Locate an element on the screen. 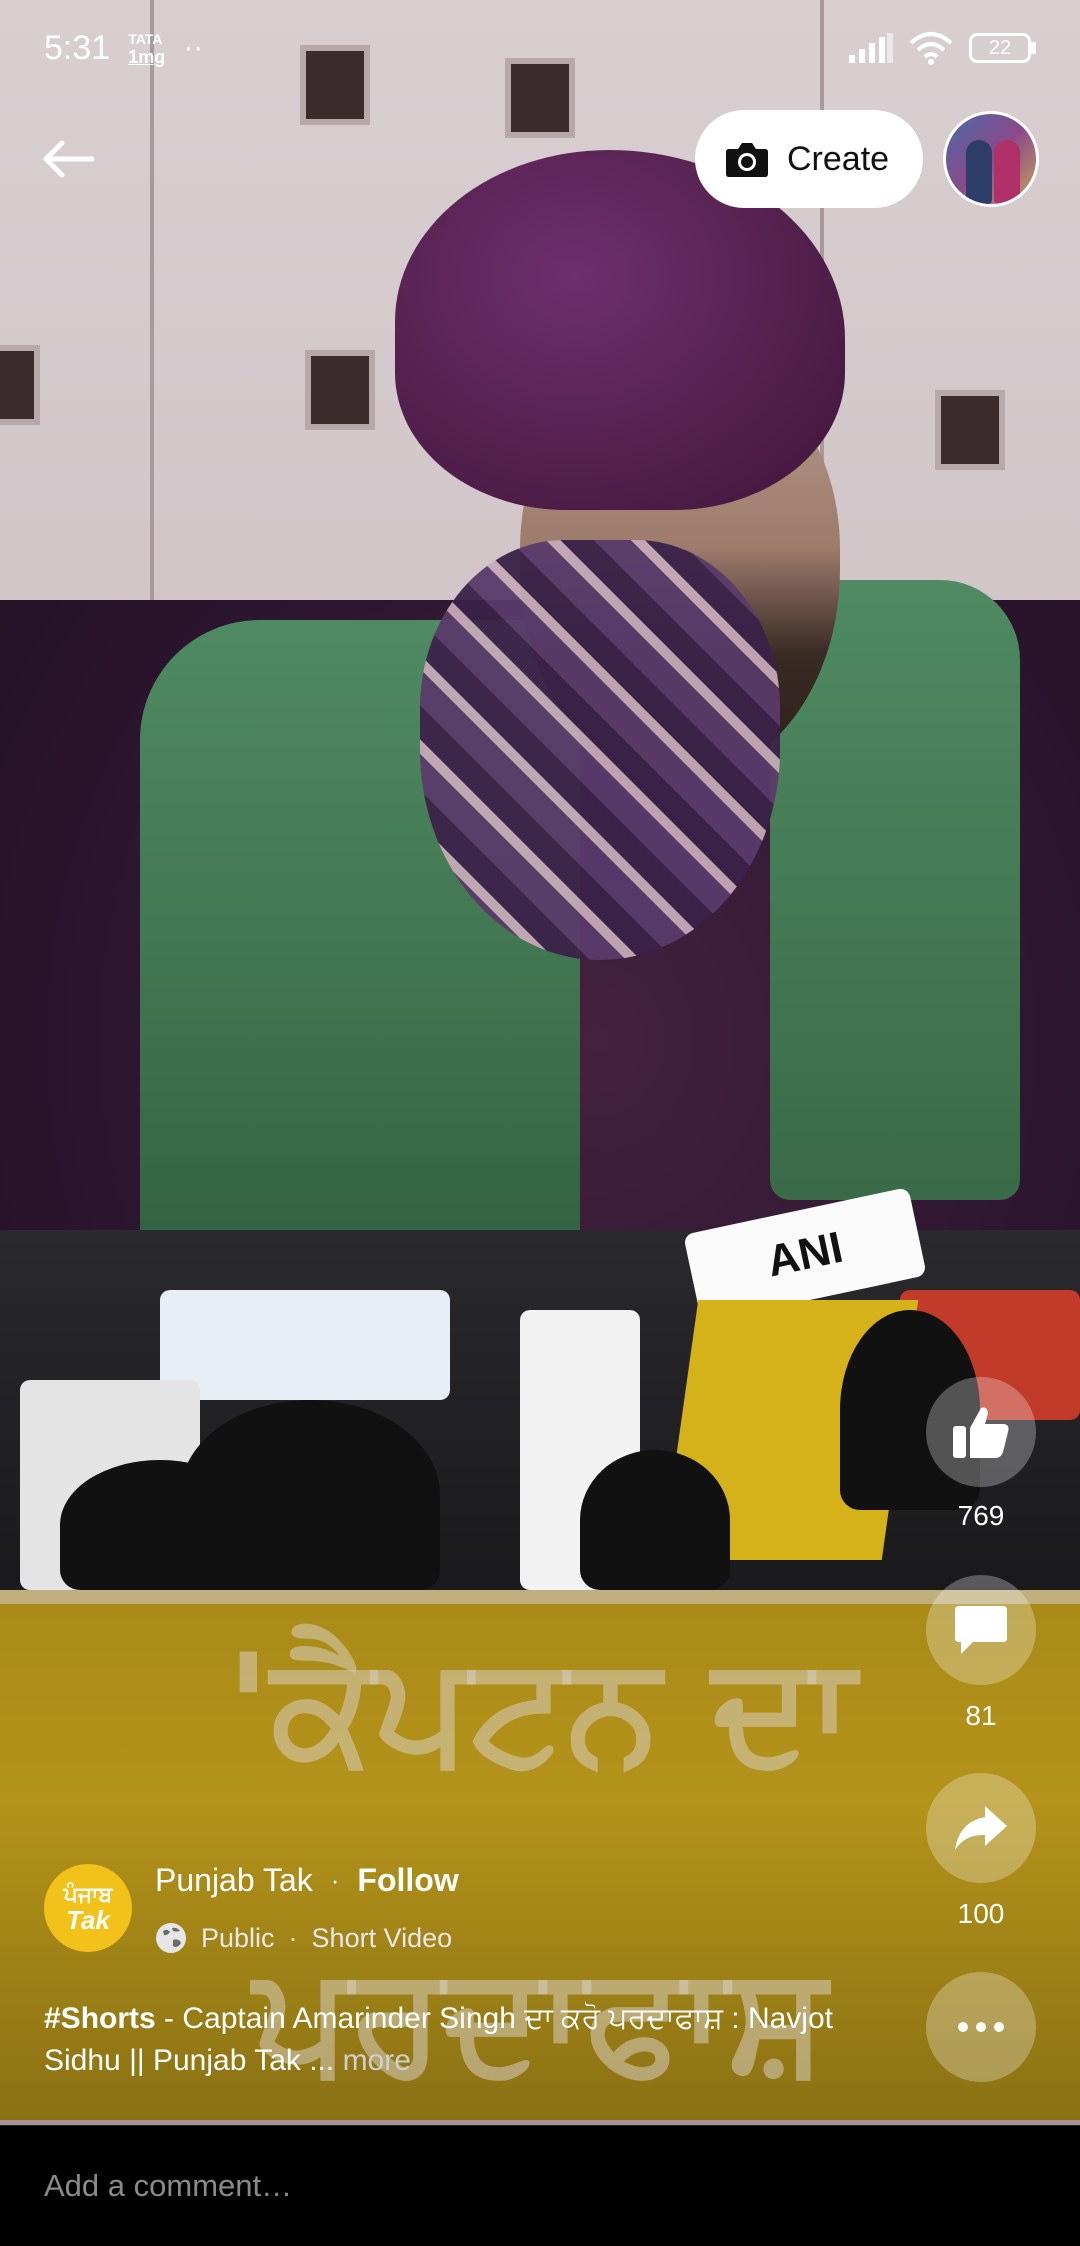  mic-cube is located at coordinates (305, 1345).